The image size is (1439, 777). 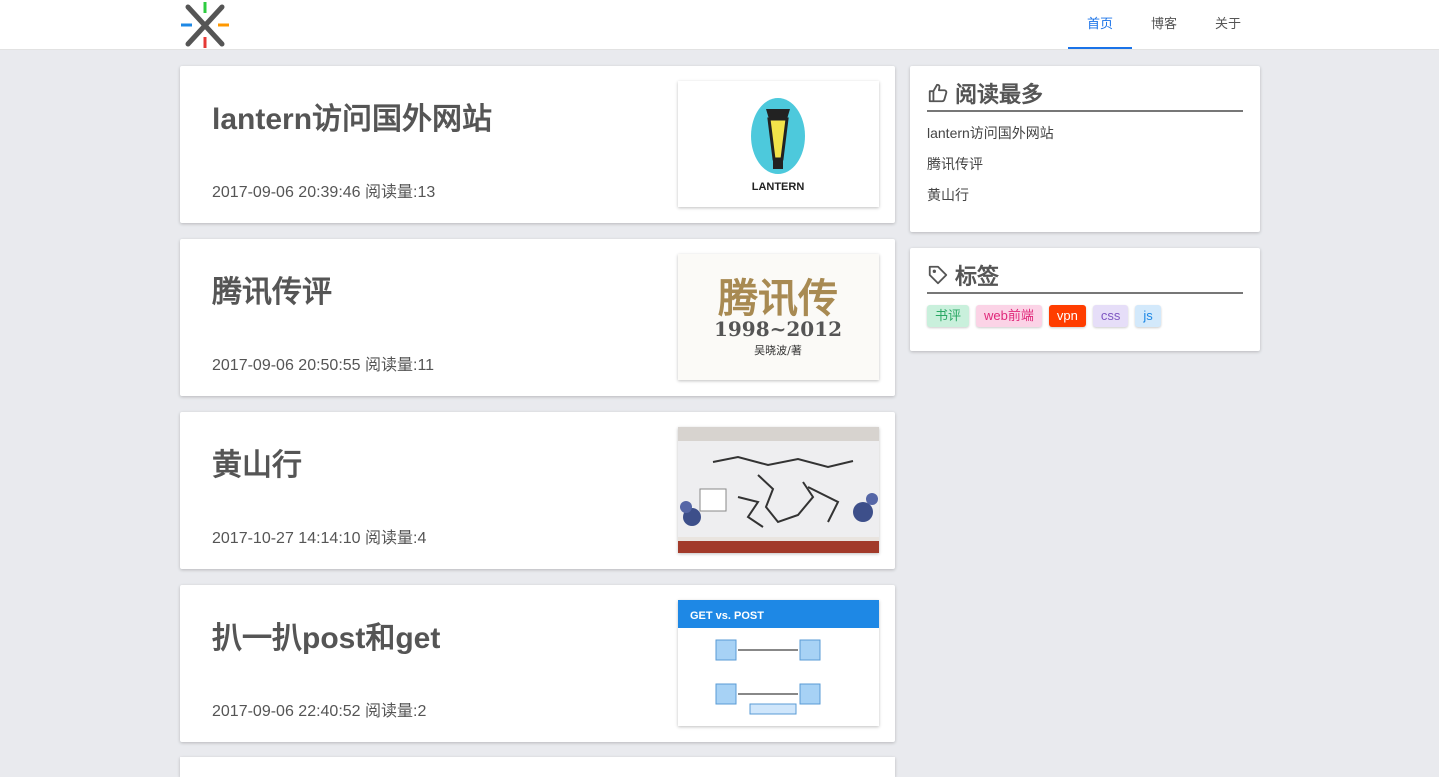 I want to click on post-thumbnail: 腾讯传 1998~2012 吴晓波/著, so click(x=778, y=317).